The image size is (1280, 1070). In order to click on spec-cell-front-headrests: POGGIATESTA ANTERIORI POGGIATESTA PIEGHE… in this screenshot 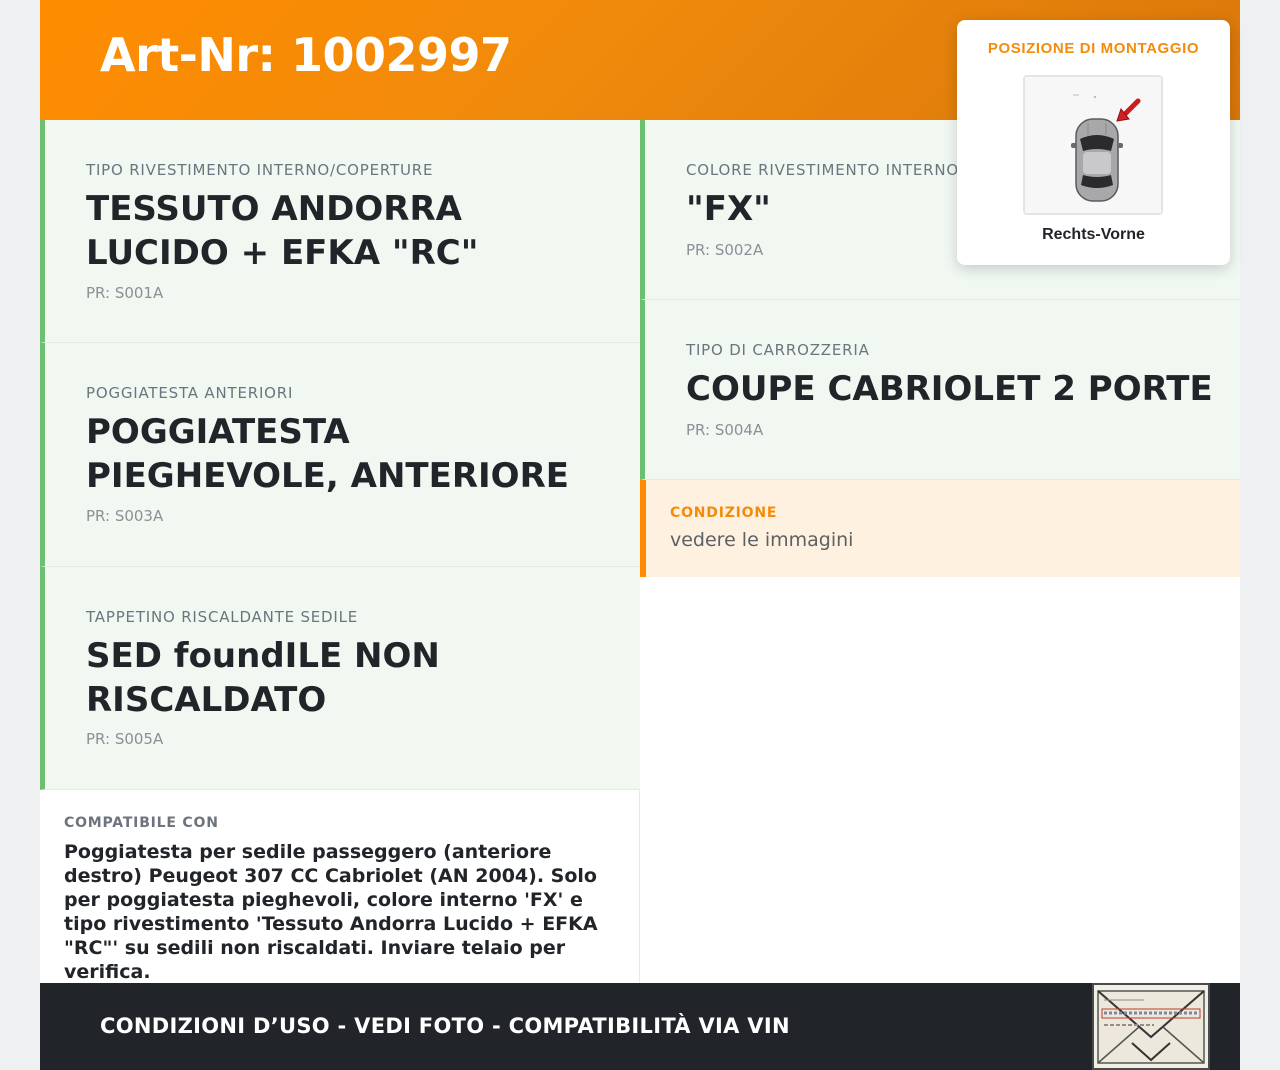, I will do `click(340, 455)`.